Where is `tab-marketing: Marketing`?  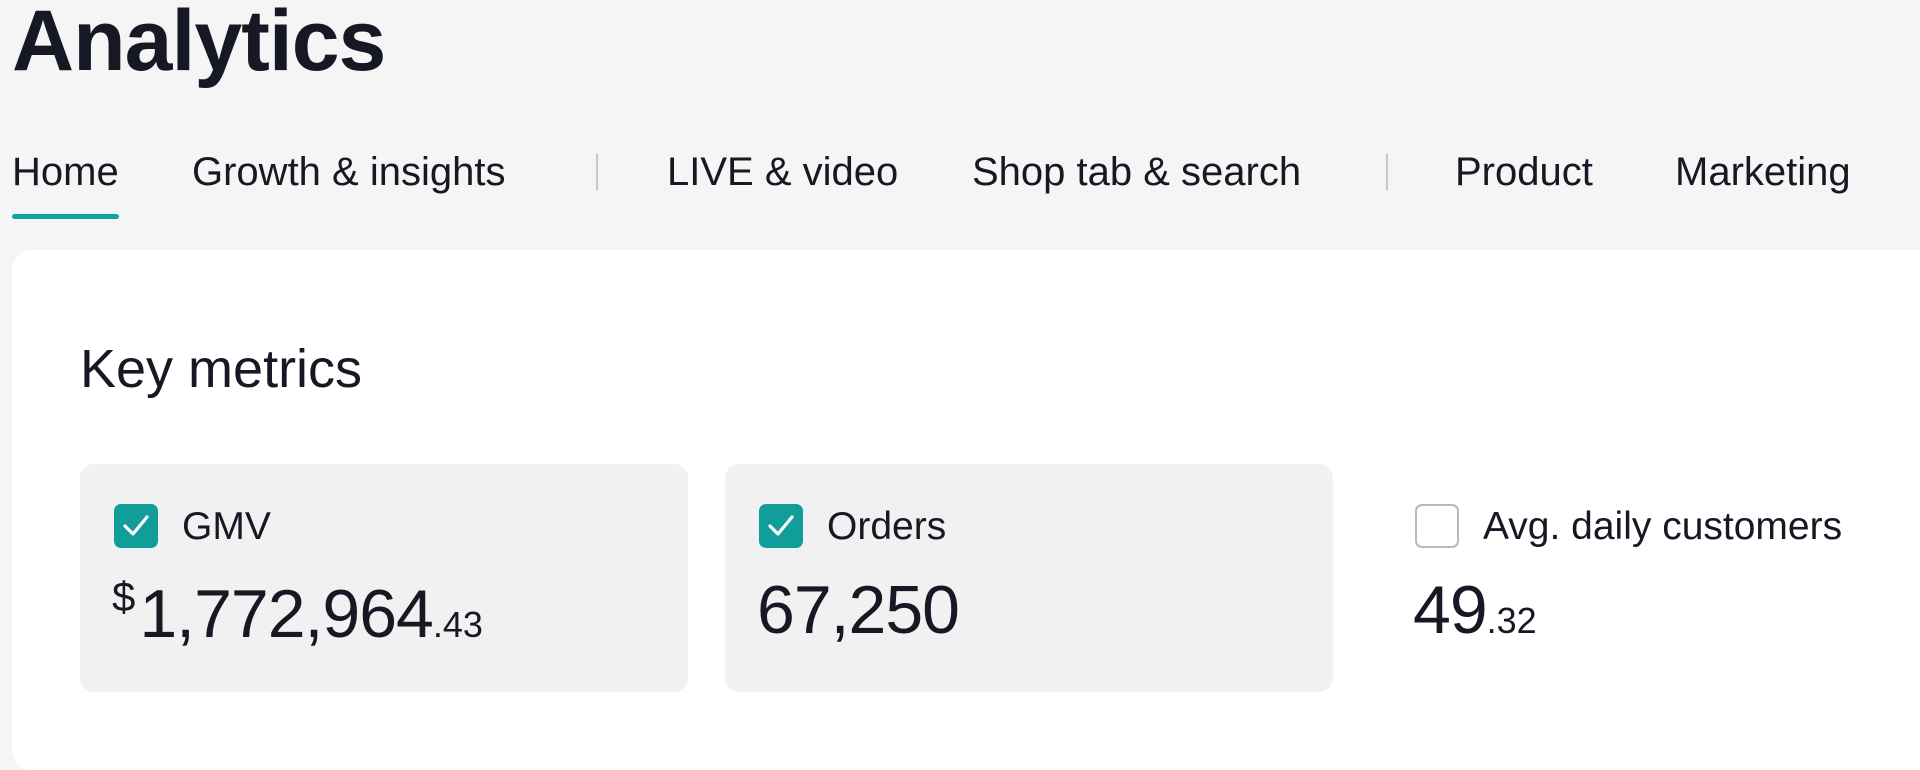
tab-marketing: Marketing is located at coordinates (1763, 172).